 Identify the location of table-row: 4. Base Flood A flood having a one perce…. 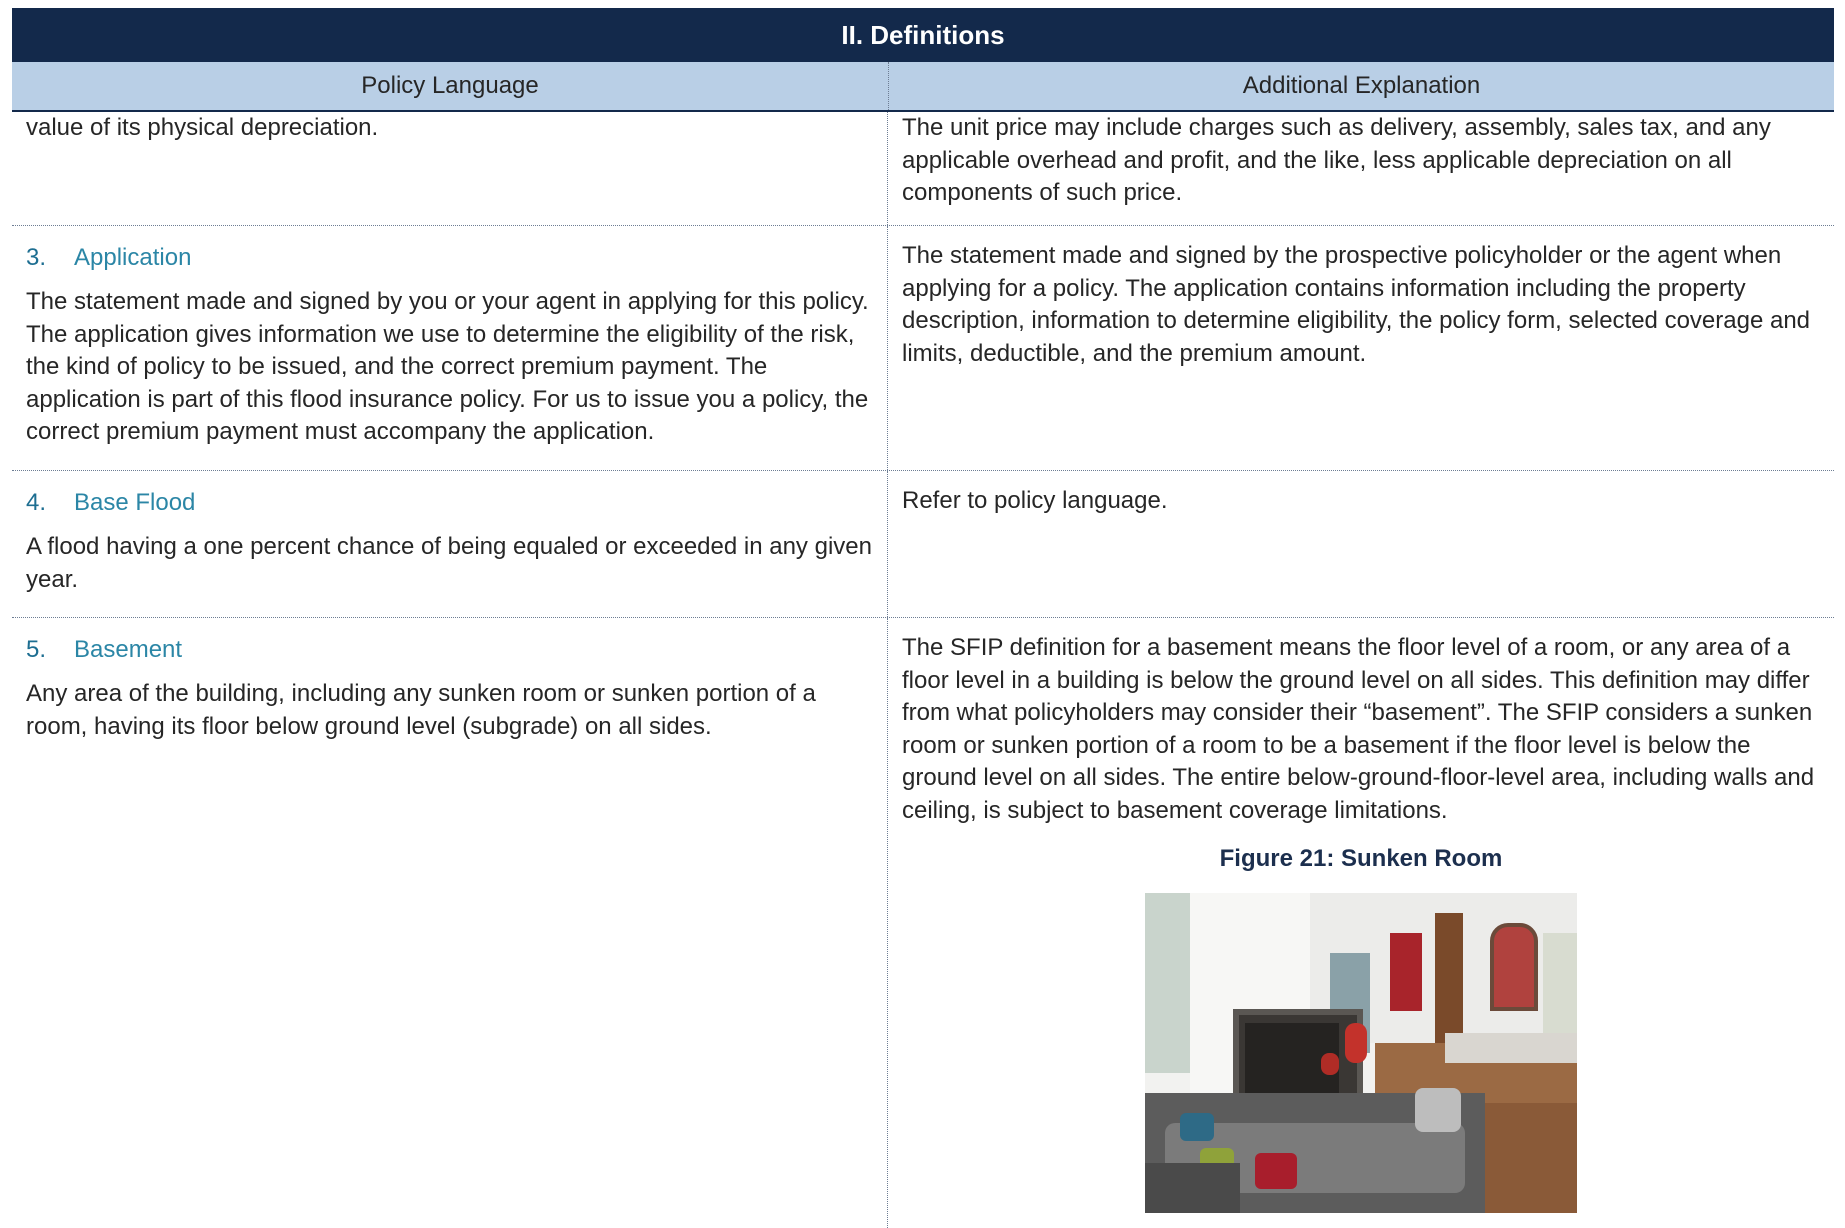
(923, 544).